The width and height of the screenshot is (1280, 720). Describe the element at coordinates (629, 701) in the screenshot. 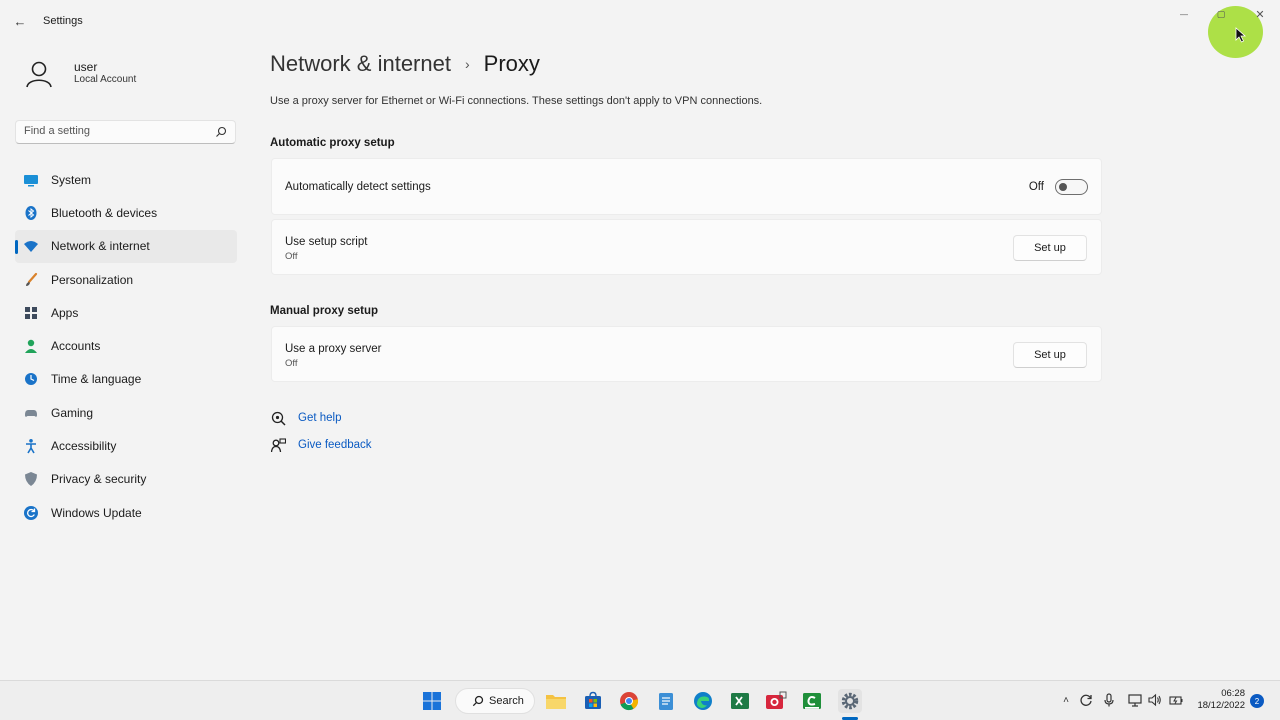

I see `chrome-icon` at that location.